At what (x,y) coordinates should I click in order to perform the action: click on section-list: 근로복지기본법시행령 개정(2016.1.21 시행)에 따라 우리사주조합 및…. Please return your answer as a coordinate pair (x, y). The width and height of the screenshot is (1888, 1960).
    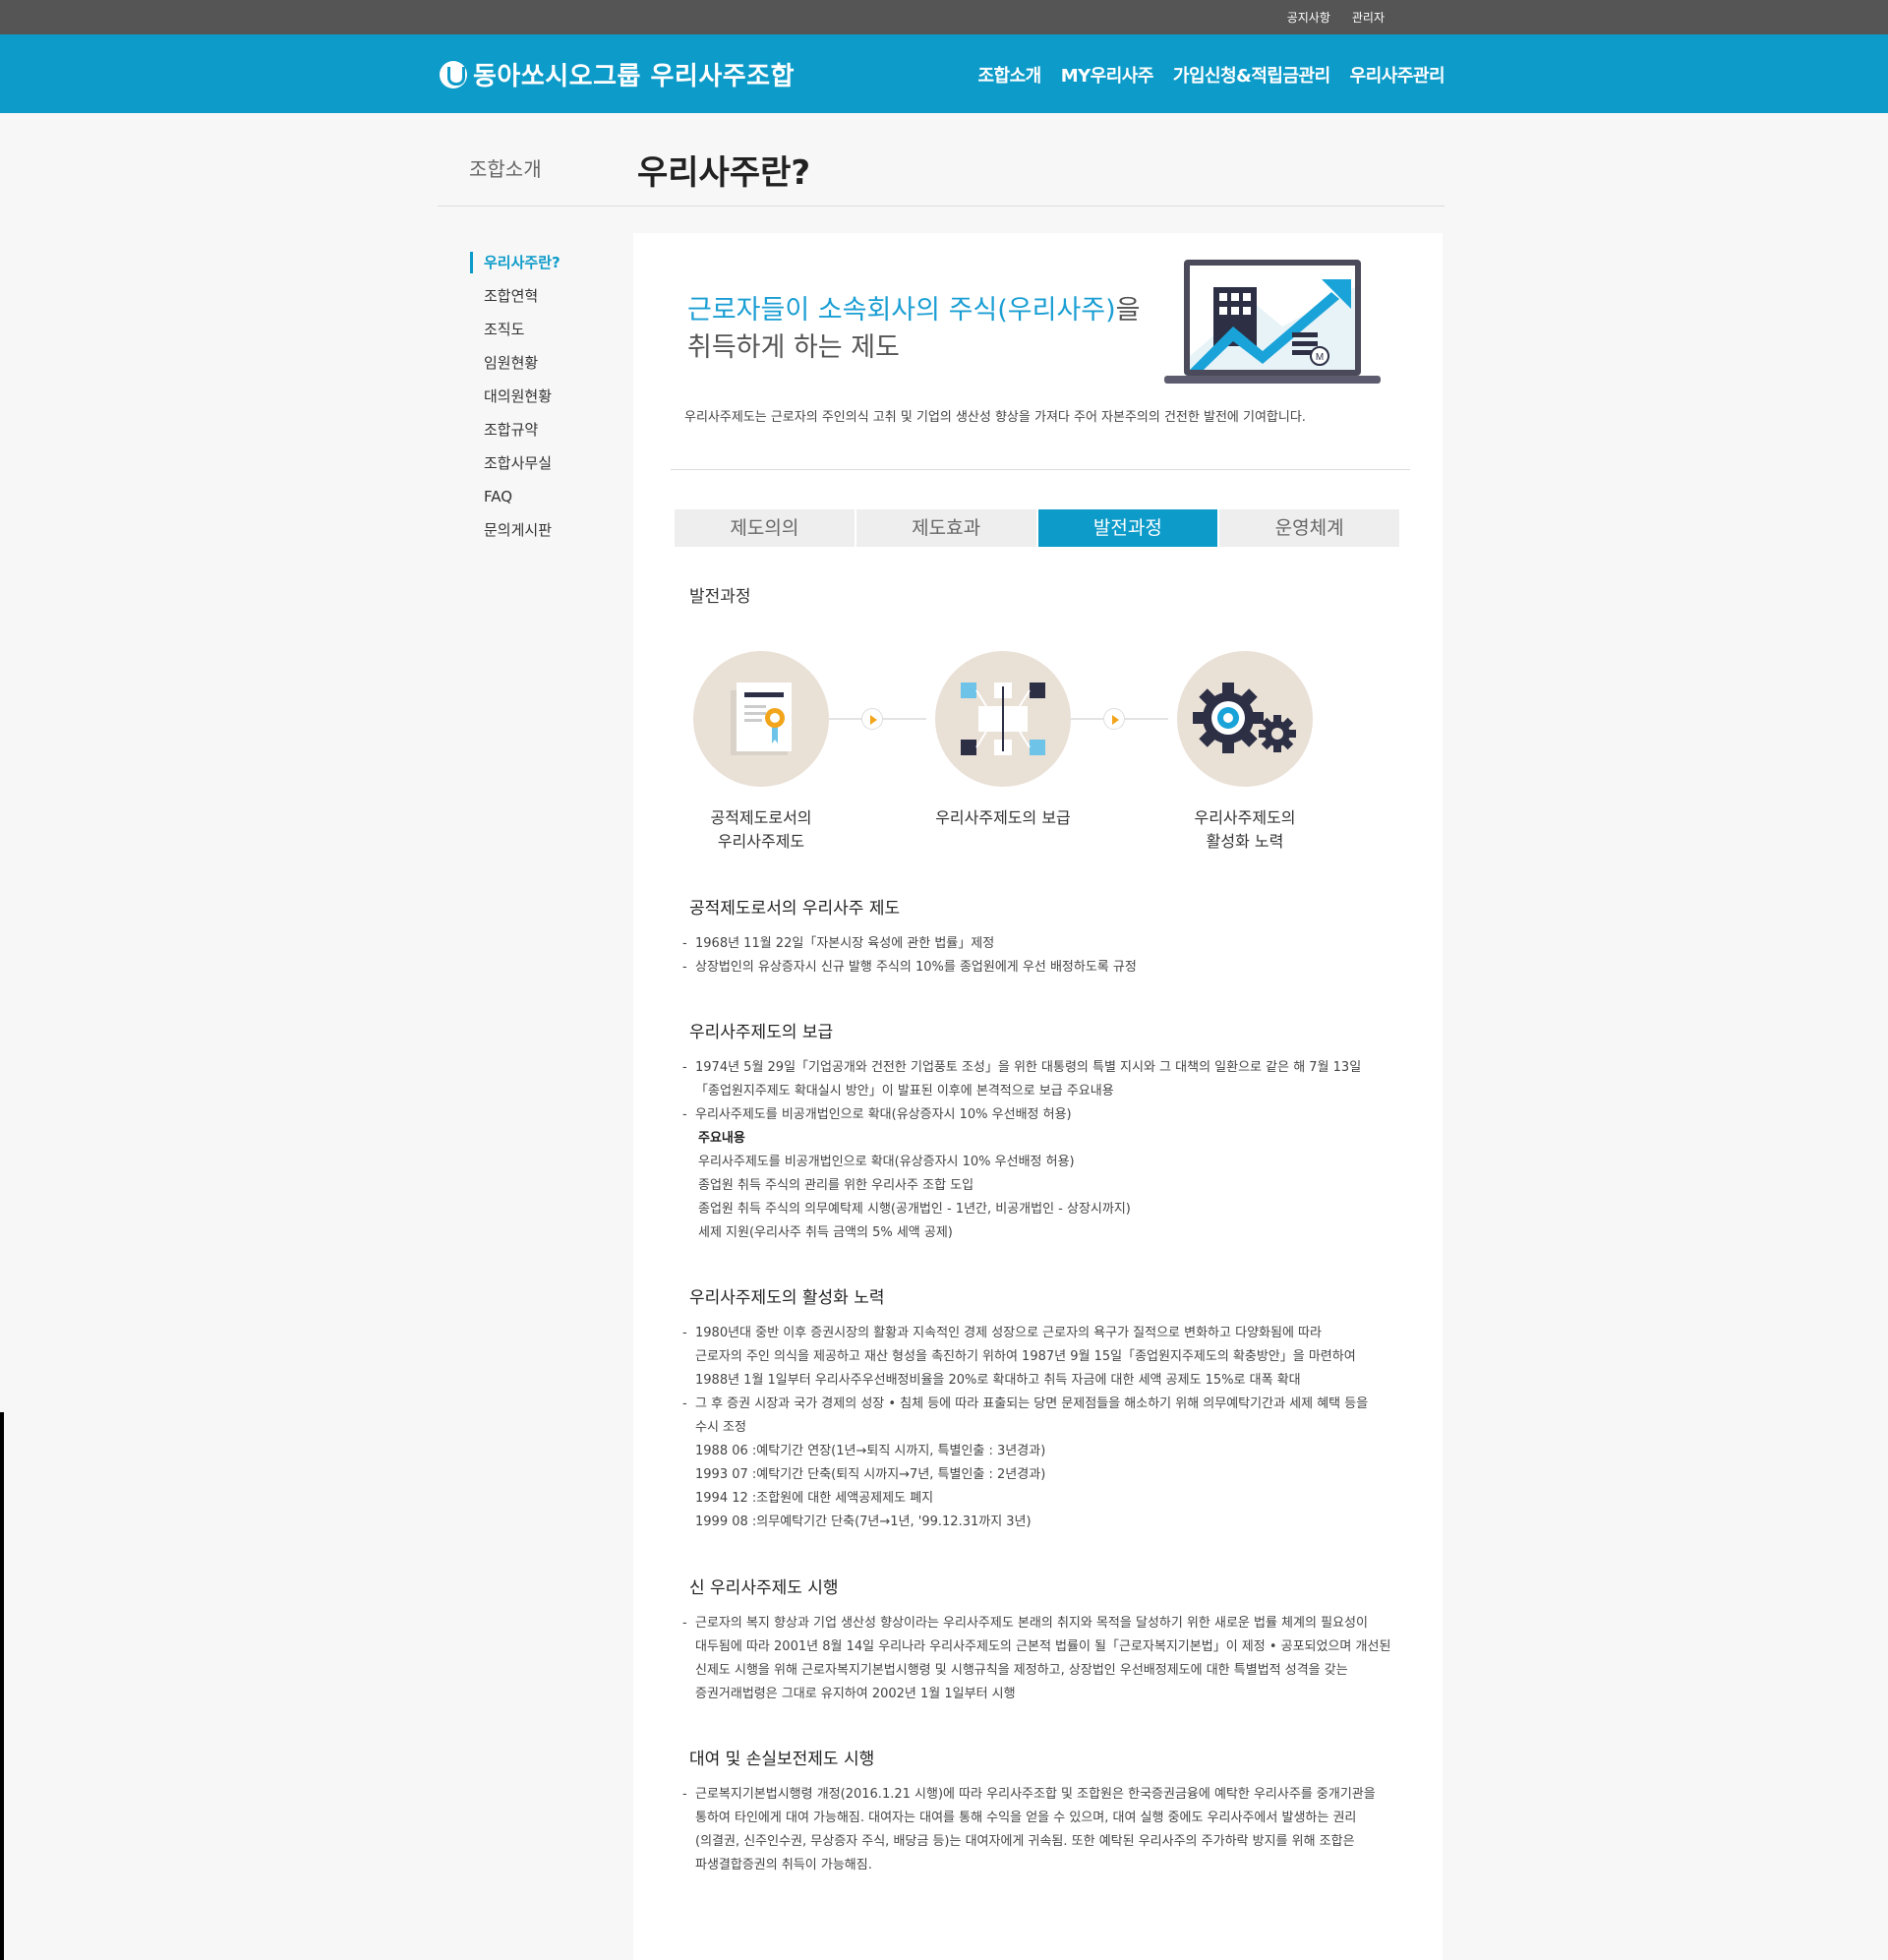
    Looking at the image, I should click on (1046, 1830).